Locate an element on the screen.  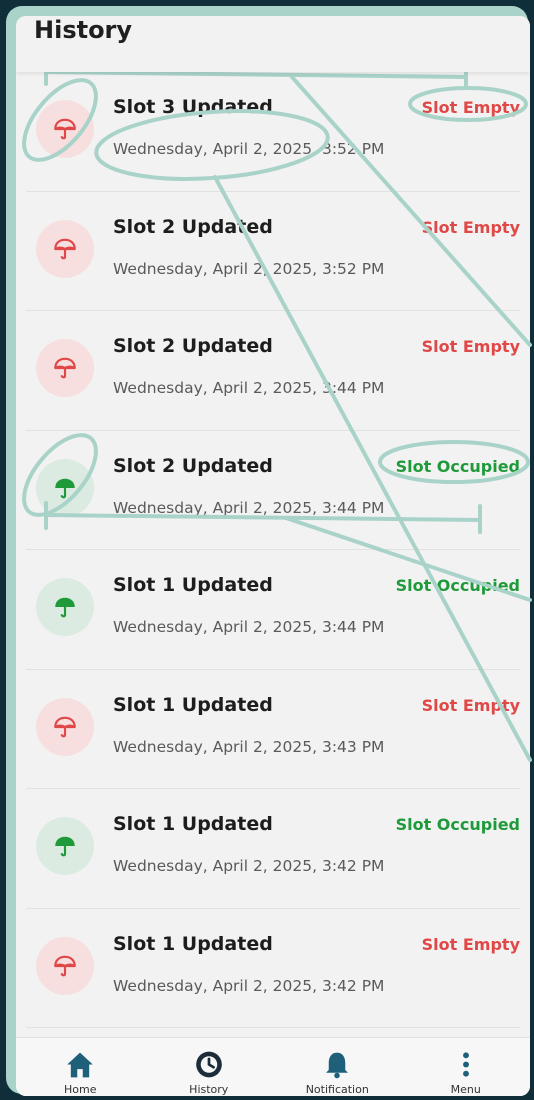
bell-icon is located at coordinates (337, 1065).